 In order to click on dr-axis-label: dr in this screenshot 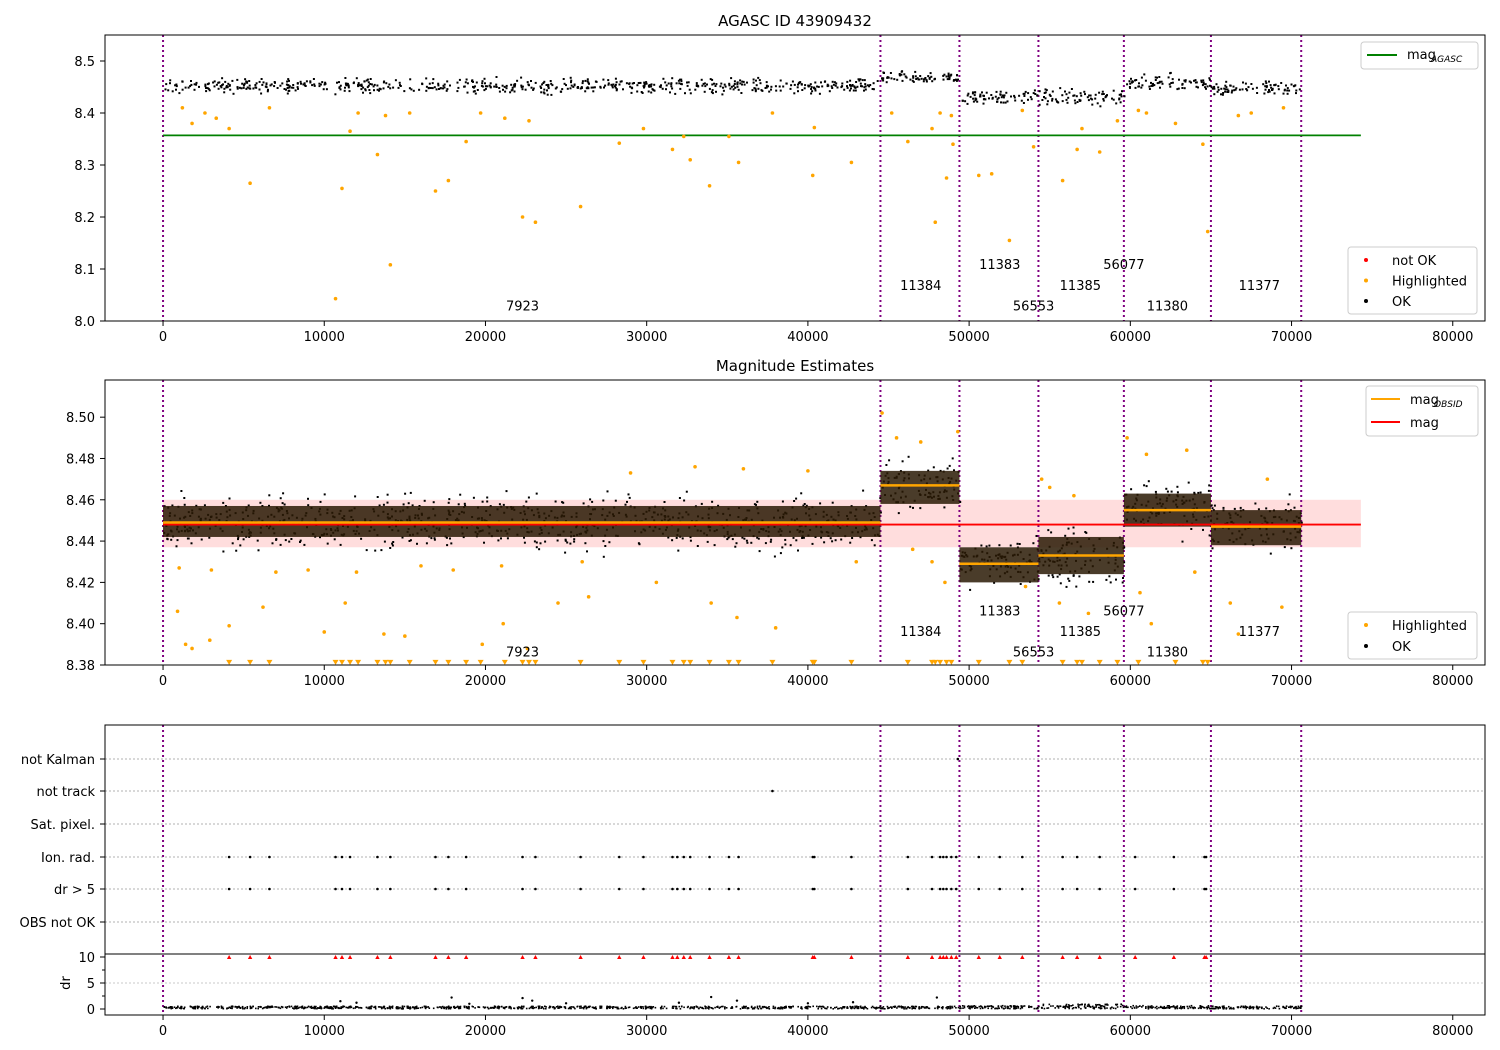, I will do `click(66, 983)`.